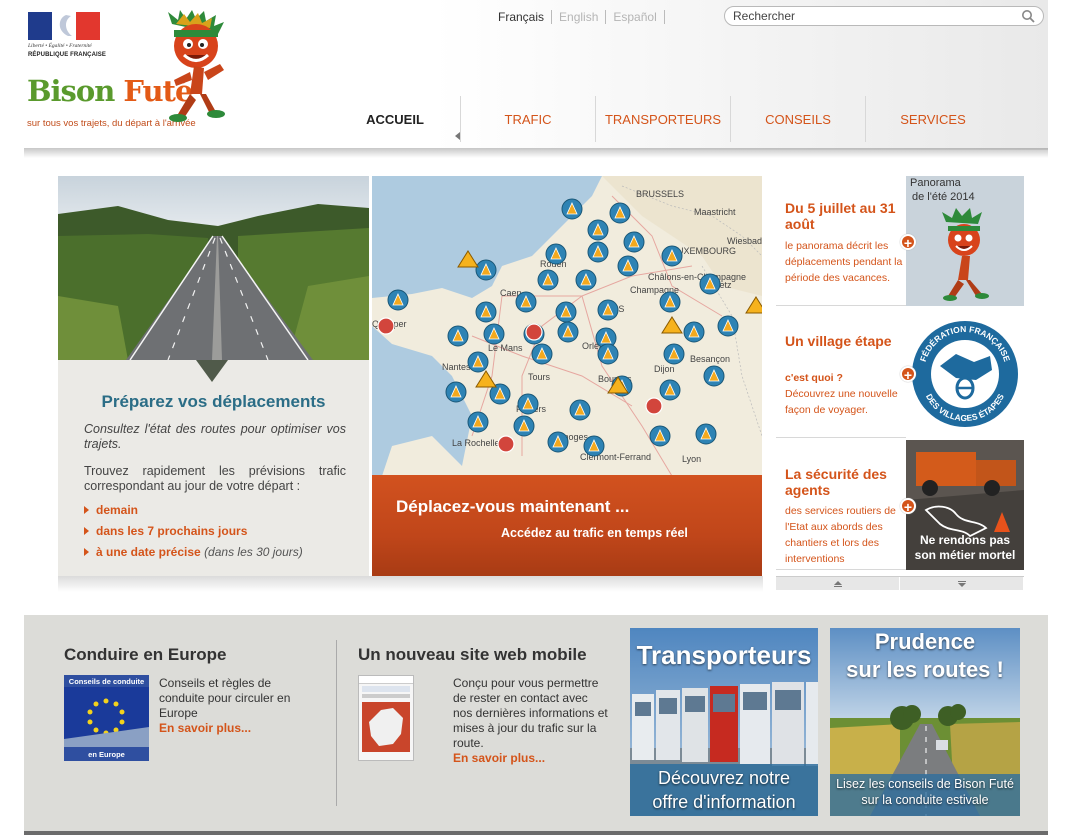 The height and width of the screenshot is (835, 1073). Describe the element at coordinates (212, 371) in the screenshot. I see `down-arrow-icon` at that location.